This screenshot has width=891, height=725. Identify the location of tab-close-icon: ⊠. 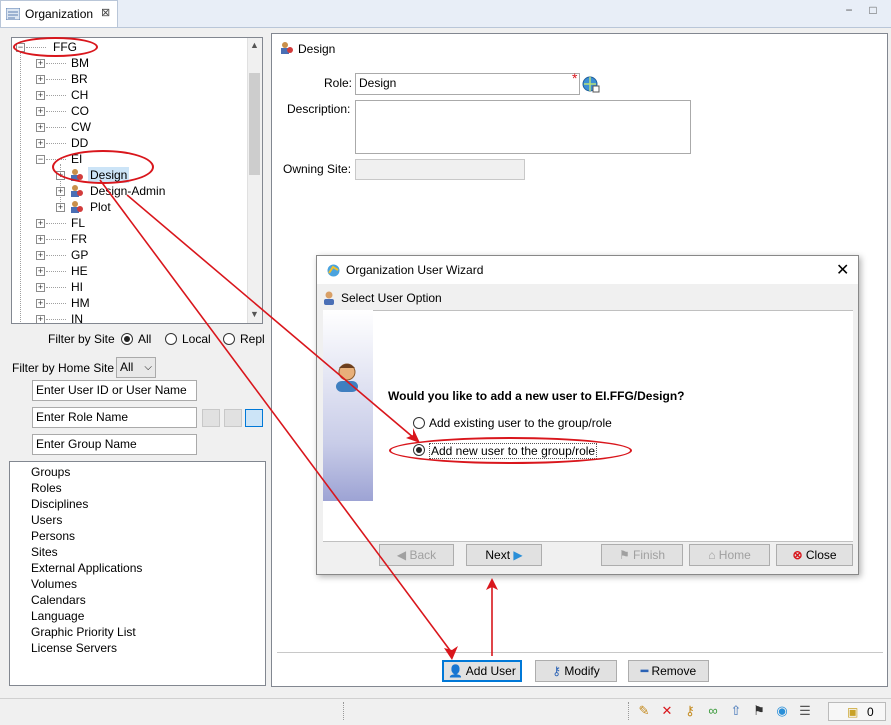
(105, 12).